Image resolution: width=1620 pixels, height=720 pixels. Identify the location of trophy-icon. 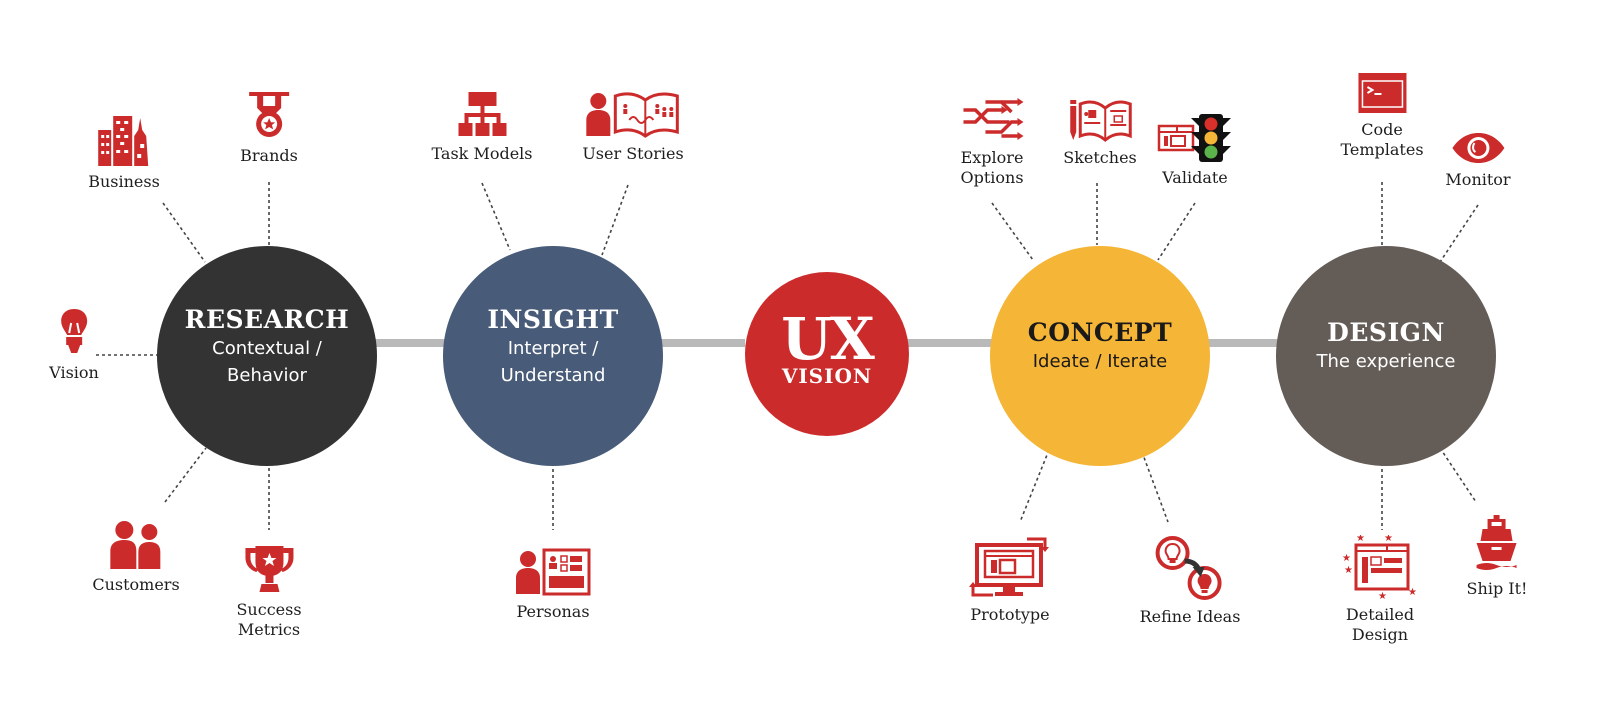
(268, 569).